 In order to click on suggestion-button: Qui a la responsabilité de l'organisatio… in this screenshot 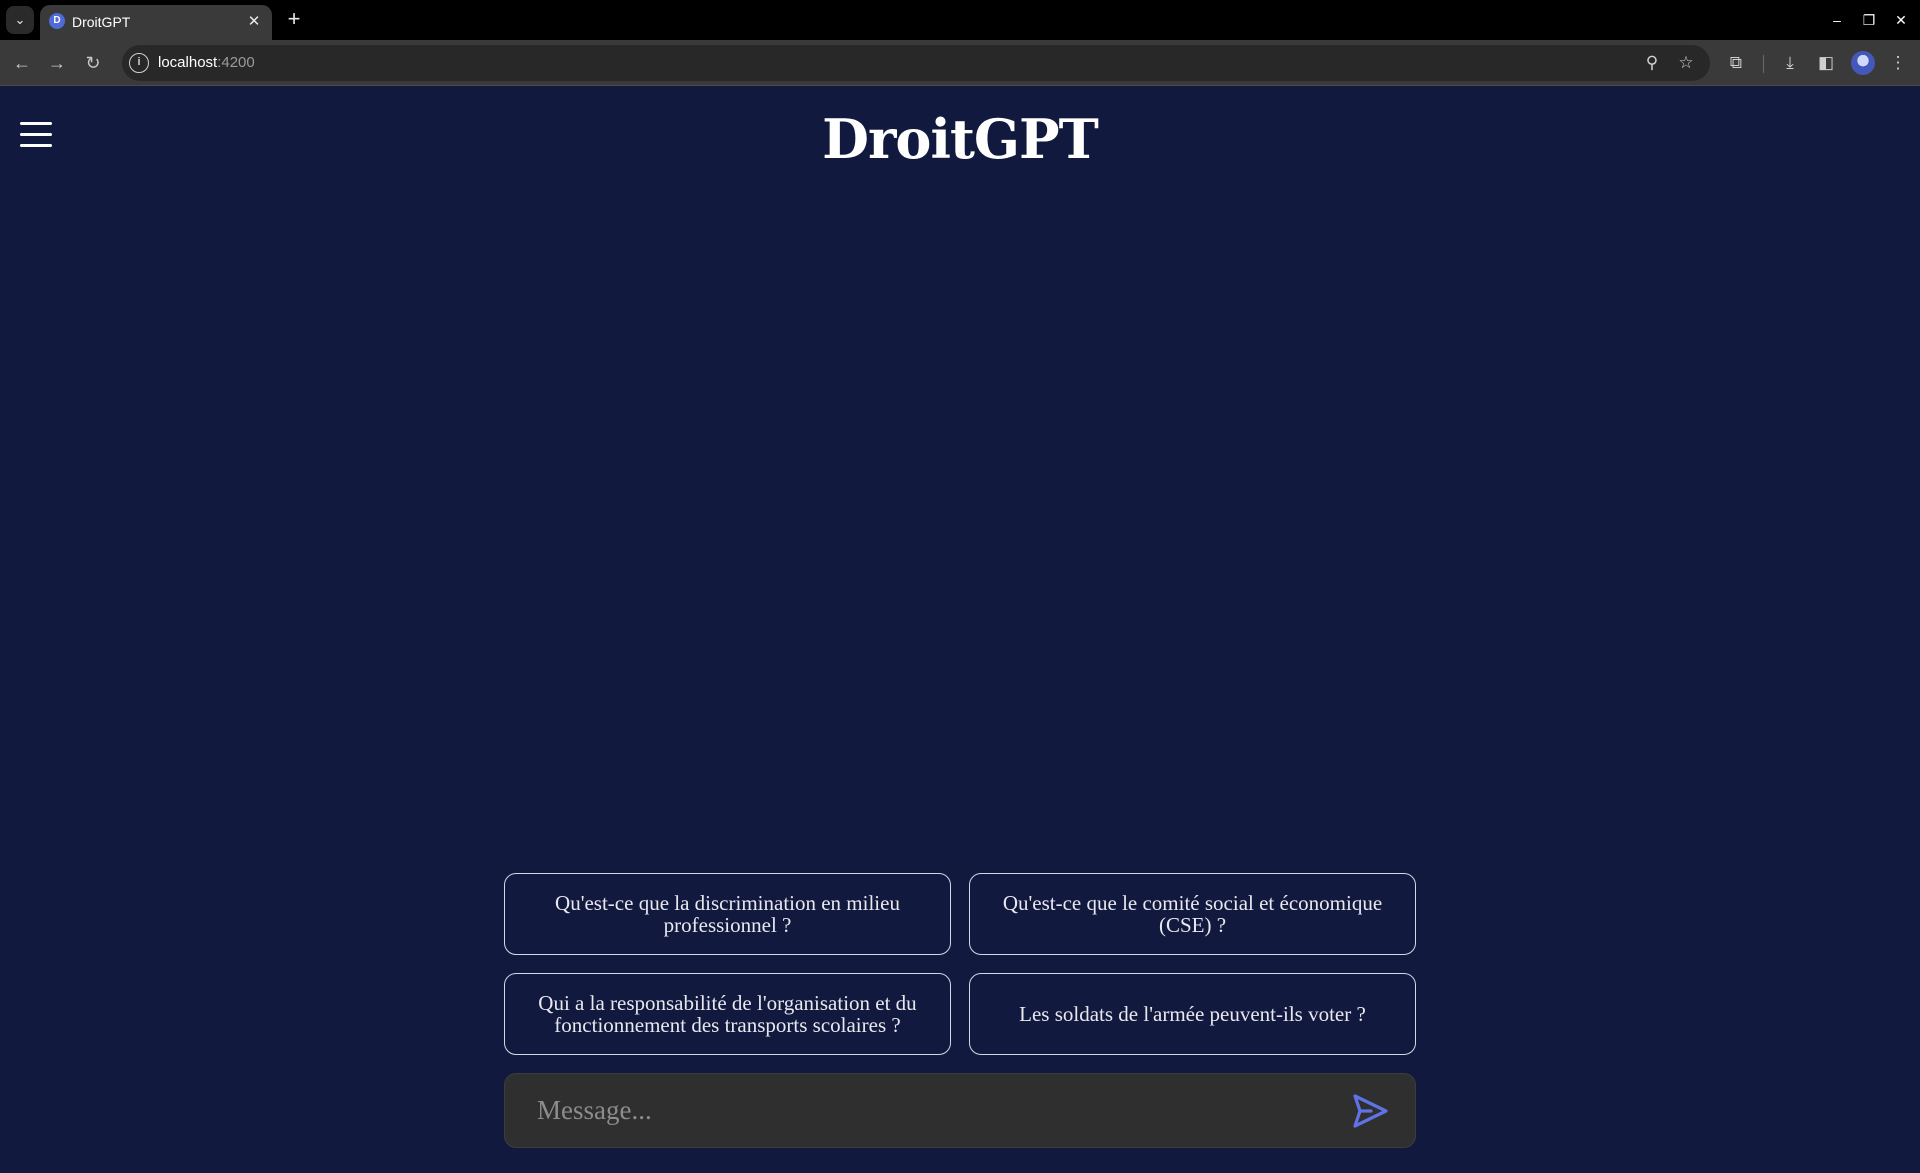, I will do `click(727, 1014)`.